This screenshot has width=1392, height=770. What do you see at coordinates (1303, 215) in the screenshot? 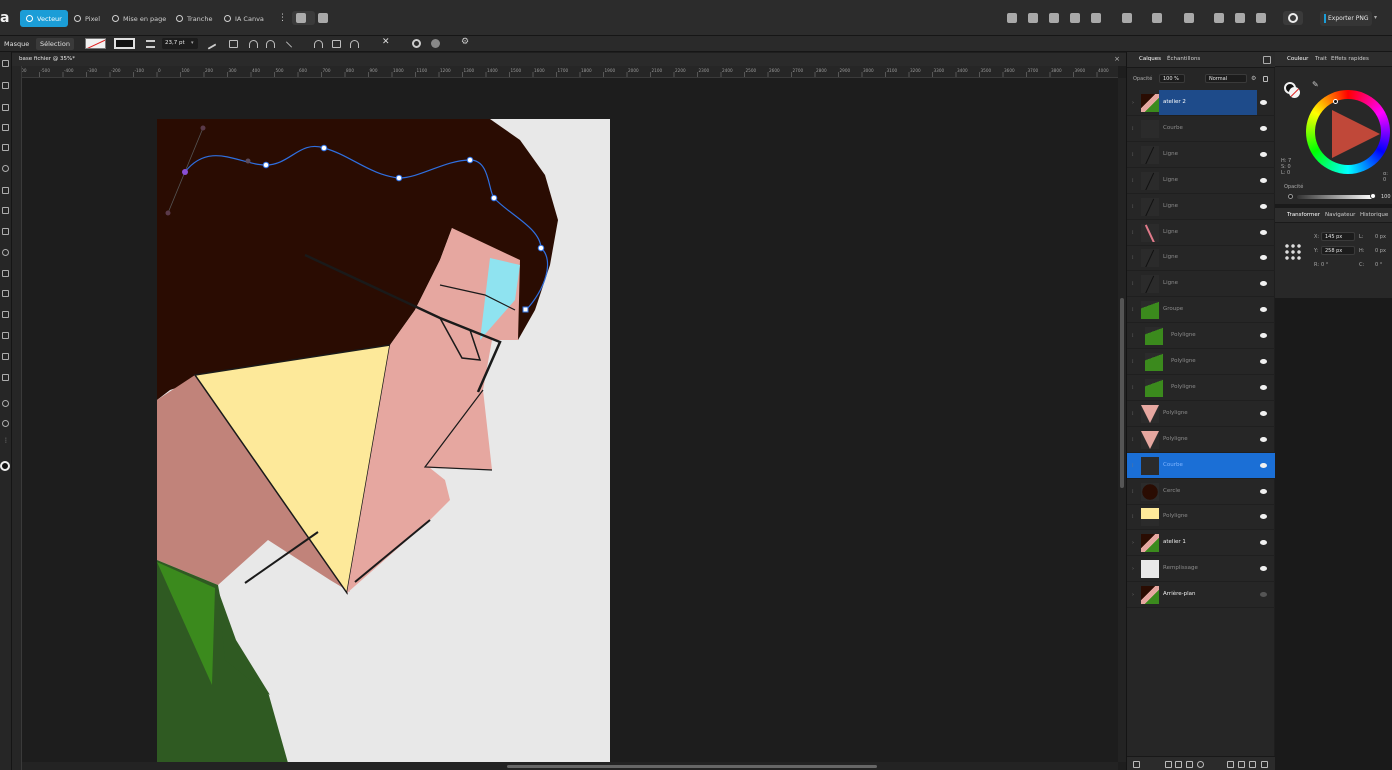
I see `tab-transform: Transformer` at bounding box center [1303, 215].